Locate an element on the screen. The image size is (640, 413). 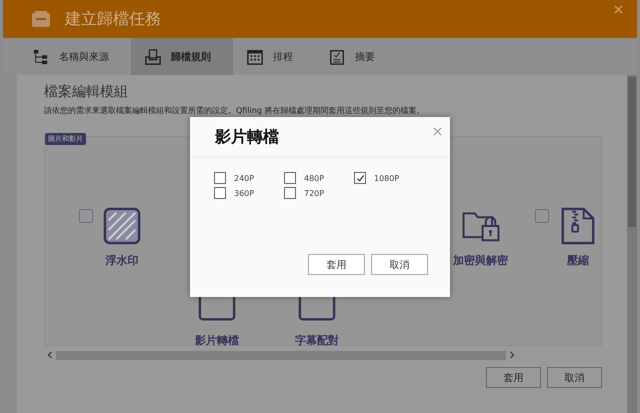
module-label: 加密與解密 is located at coordinates (480, 260).